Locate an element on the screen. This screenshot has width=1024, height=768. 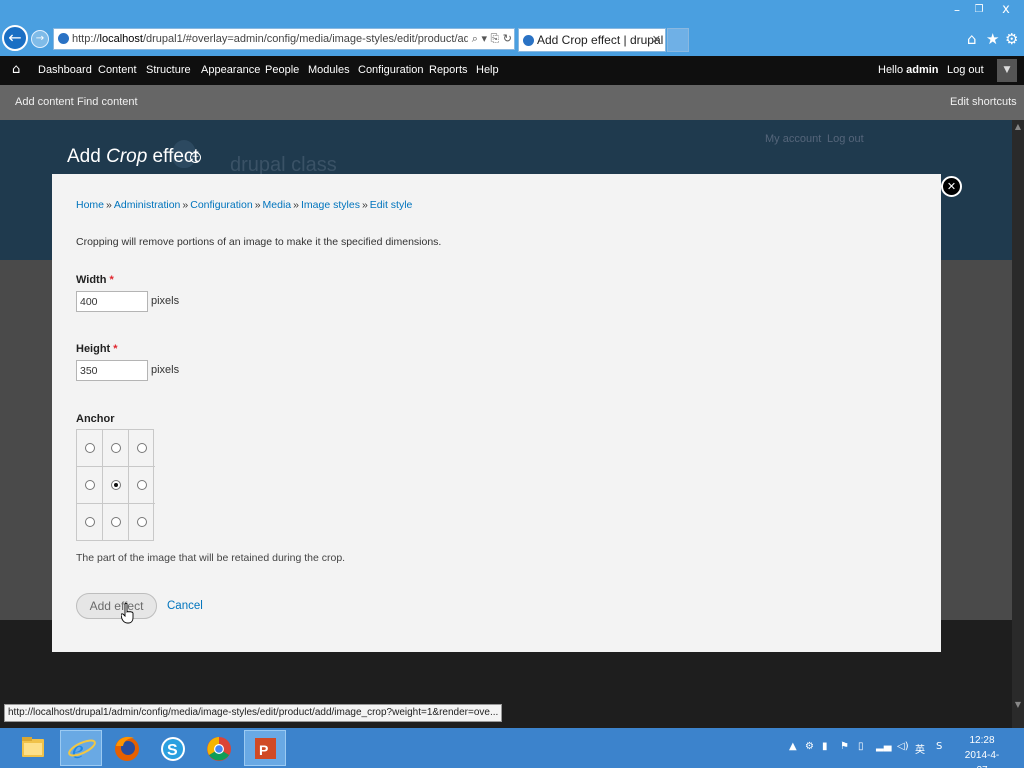
toolbar-toggle-button: ▼ is located at coordinates (1007, 70).